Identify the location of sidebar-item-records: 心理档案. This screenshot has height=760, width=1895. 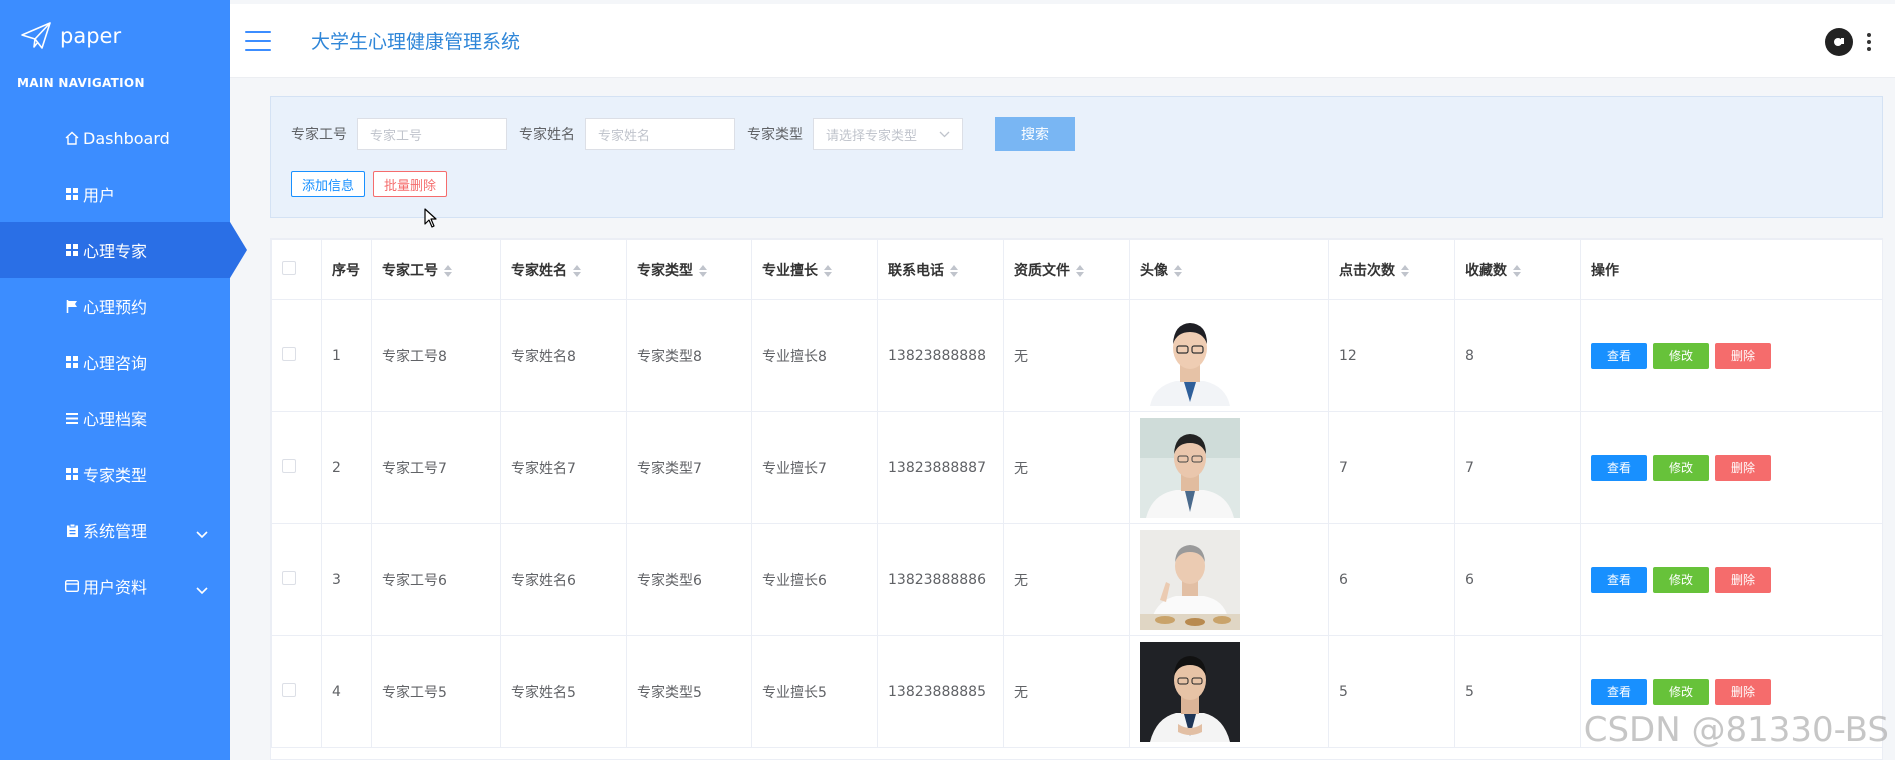
(115, 418).